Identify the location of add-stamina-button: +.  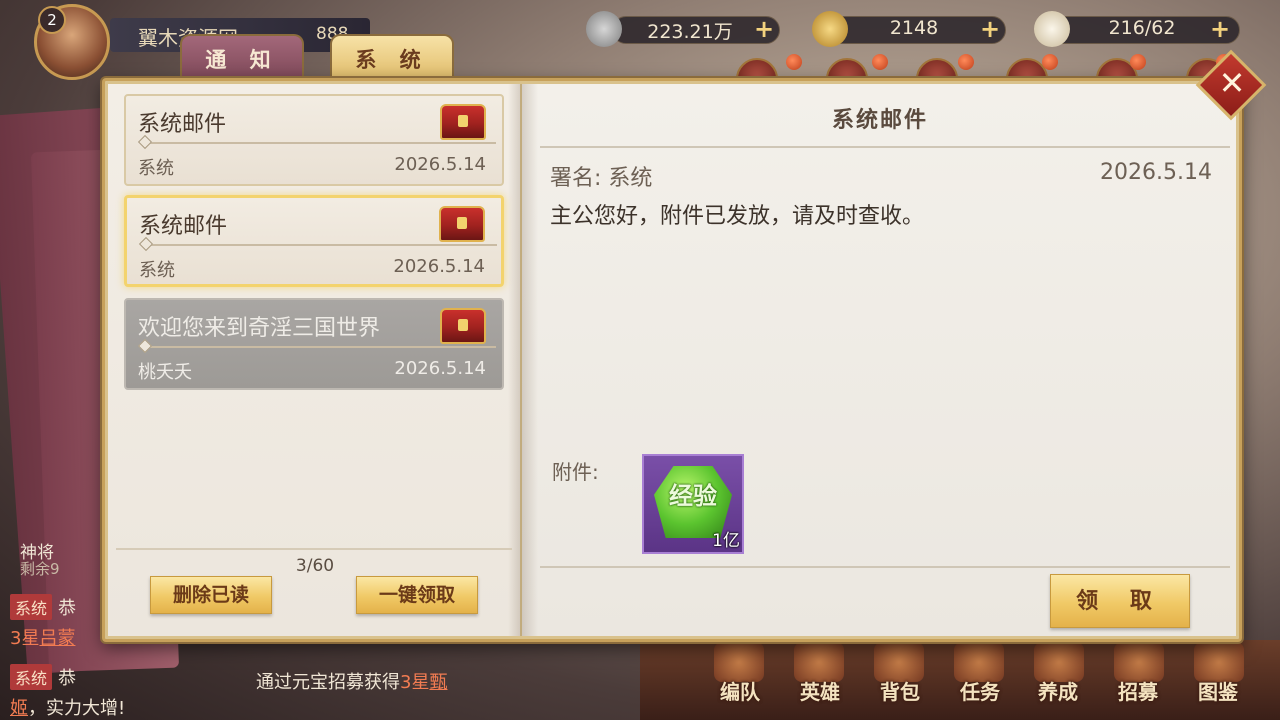
(1220, 29).